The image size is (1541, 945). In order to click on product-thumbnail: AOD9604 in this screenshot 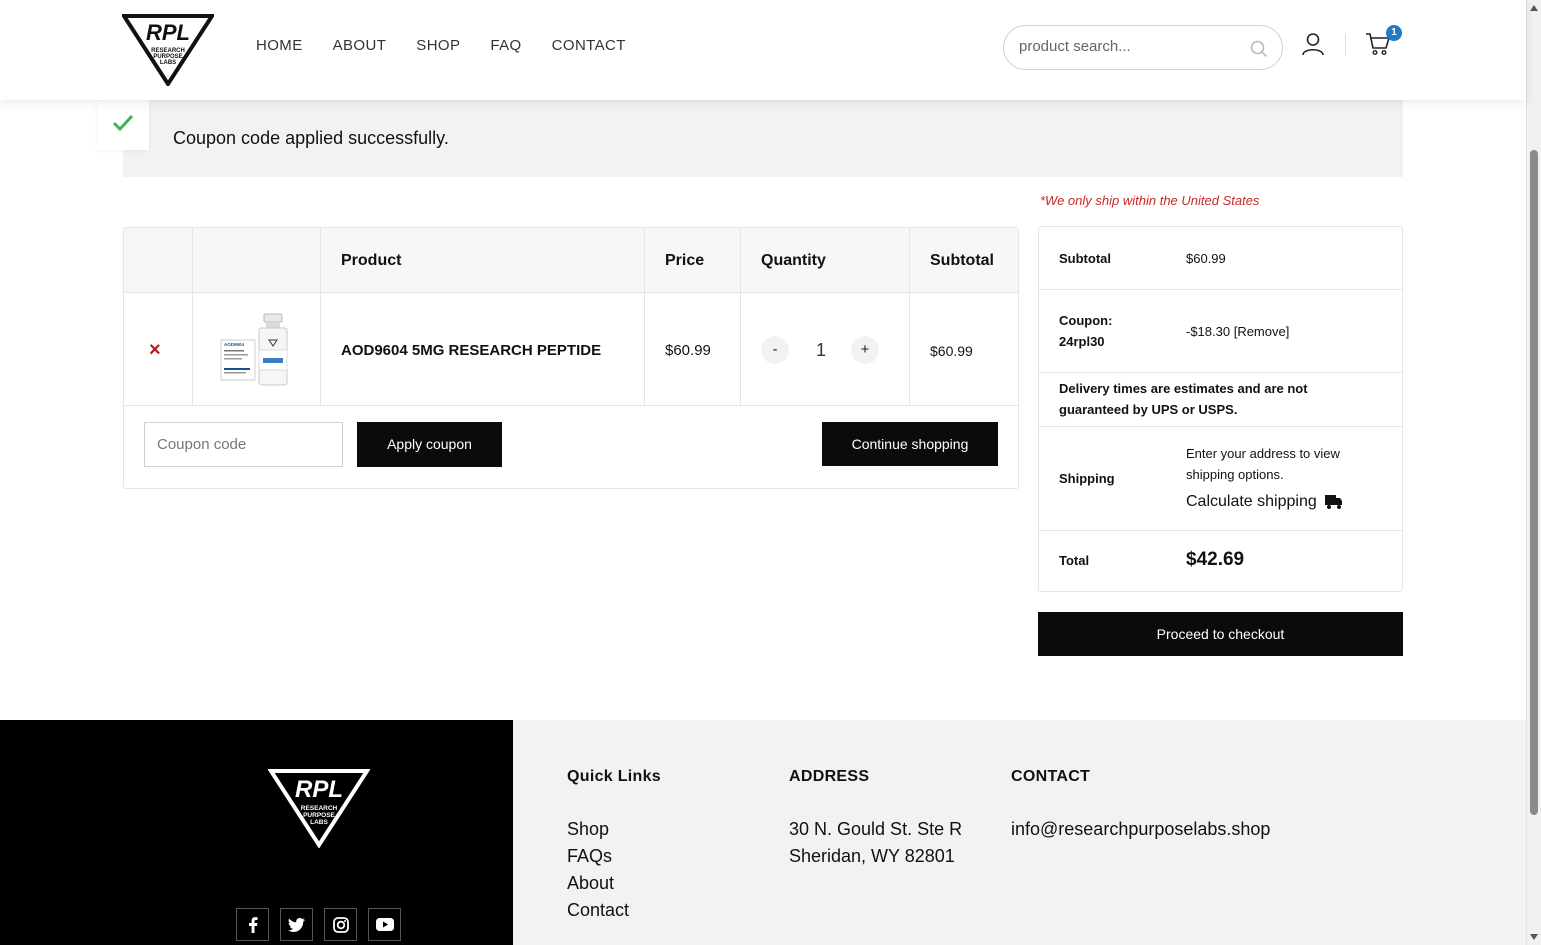, I will do `click(255, 350)`.